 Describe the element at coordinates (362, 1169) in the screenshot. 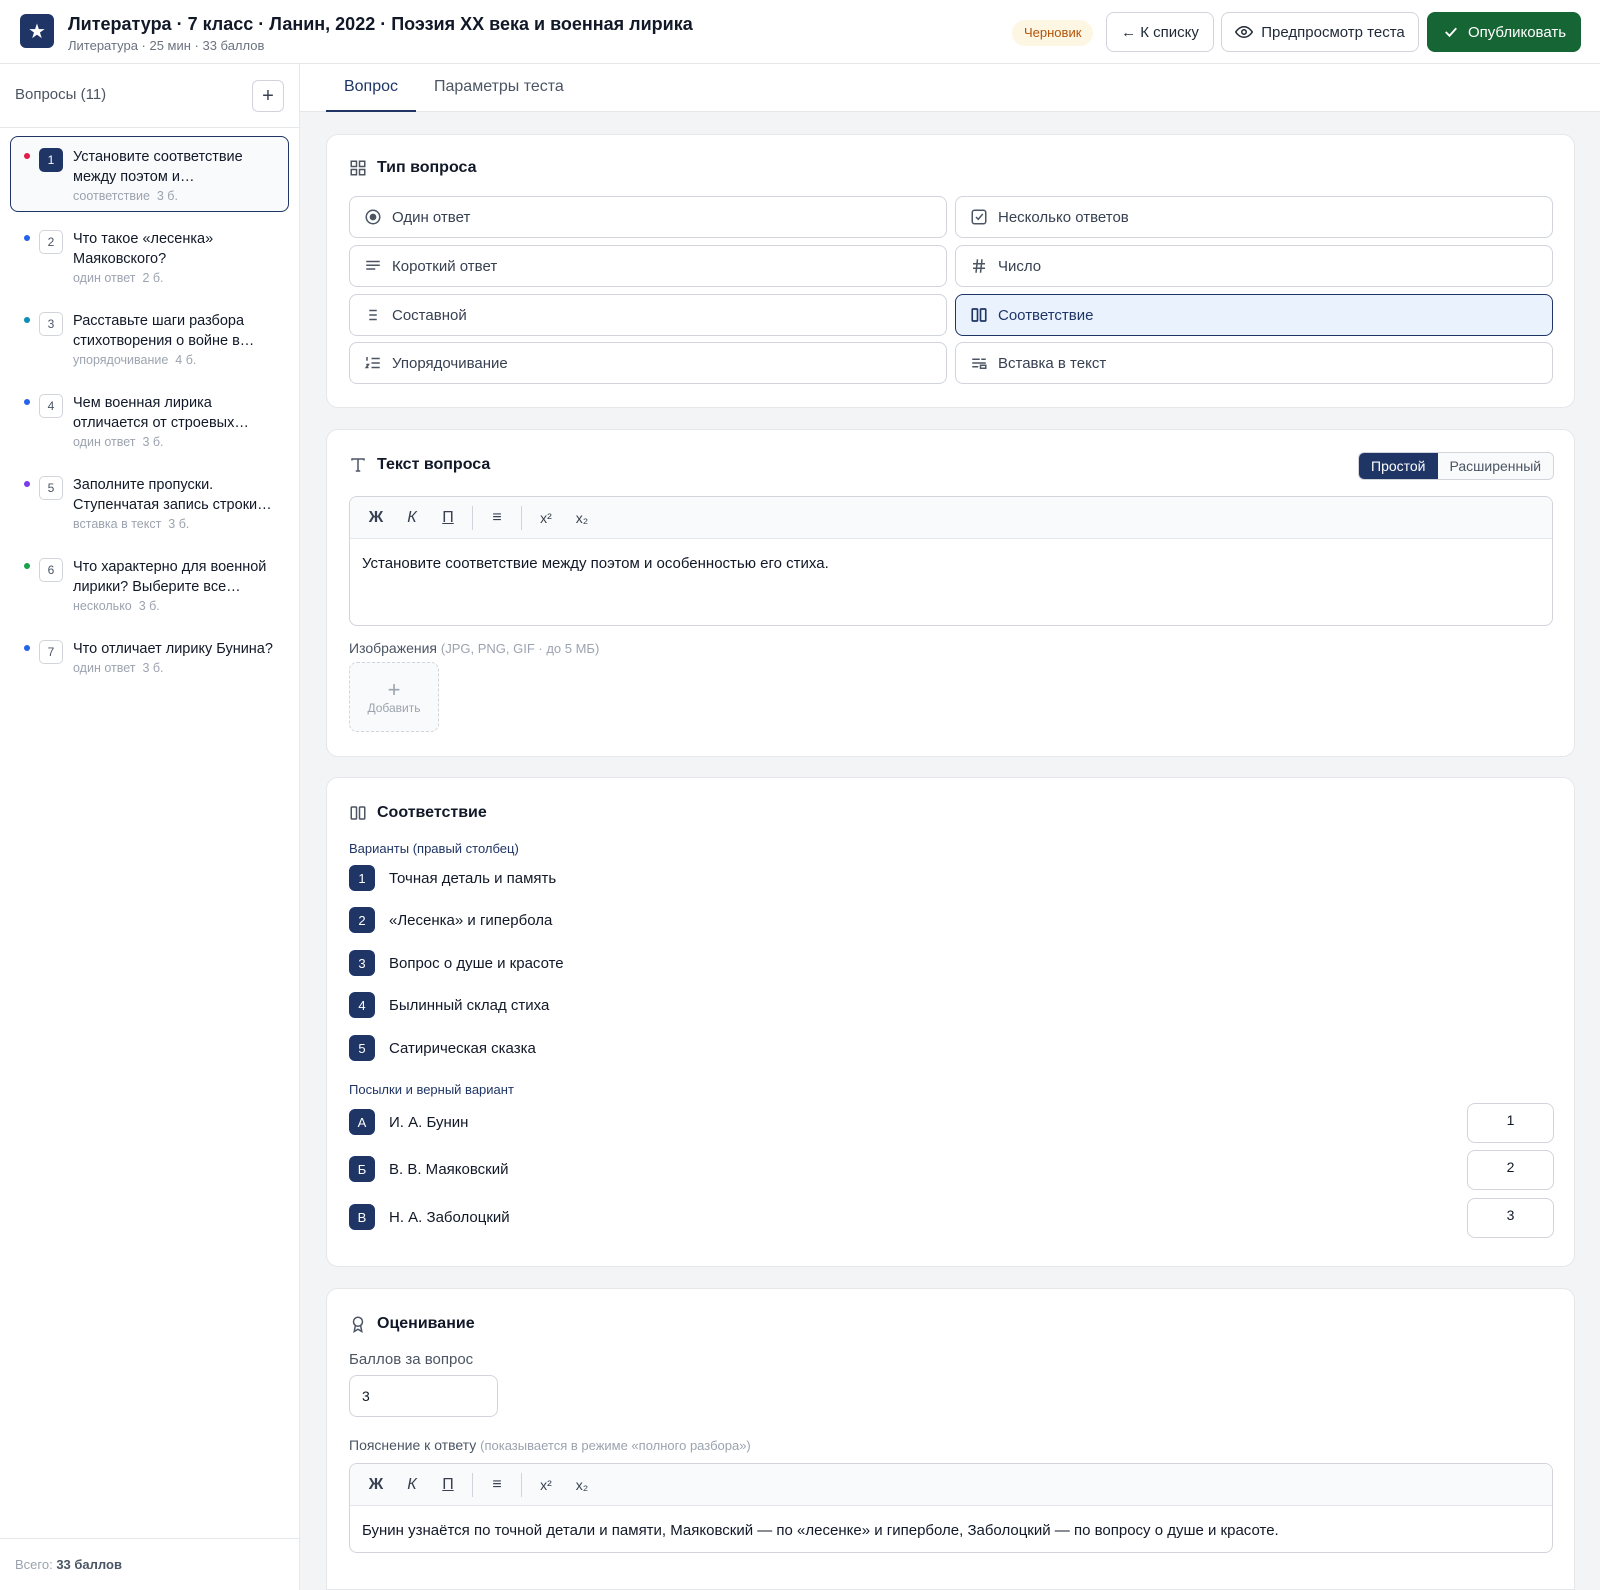

I see `premise-letter: Б` at that location.